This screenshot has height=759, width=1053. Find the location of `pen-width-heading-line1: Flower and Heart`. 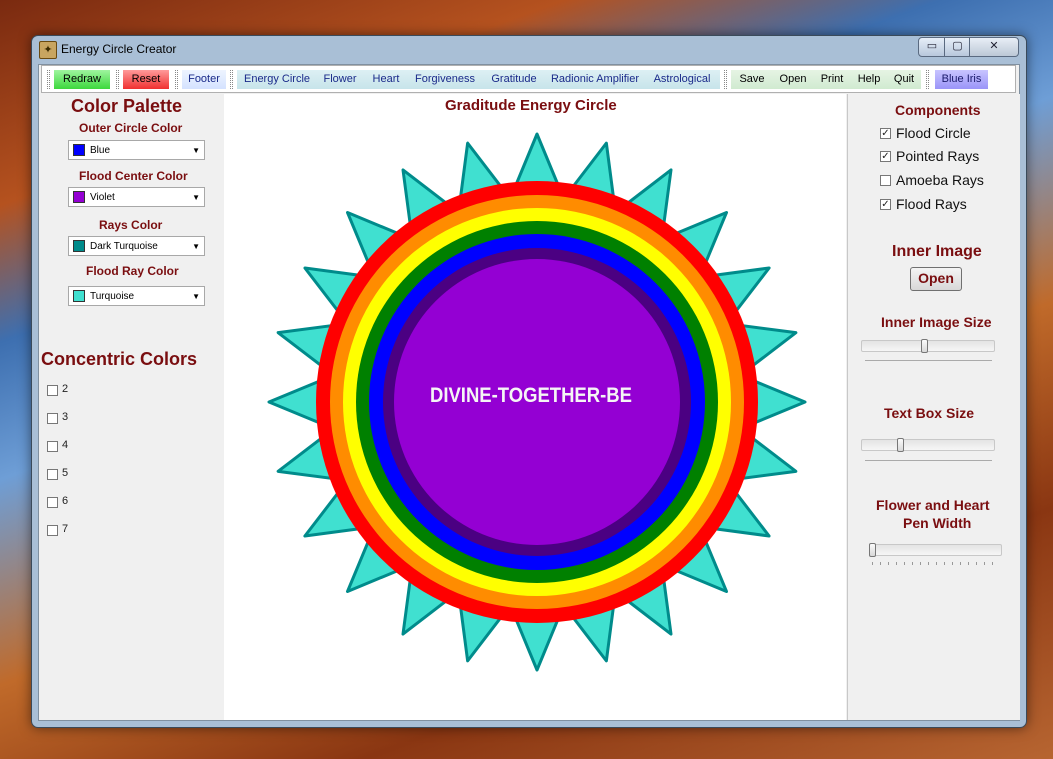

pen-width-heading-line1: Flower and Heart is located at coordinates (933, 505).